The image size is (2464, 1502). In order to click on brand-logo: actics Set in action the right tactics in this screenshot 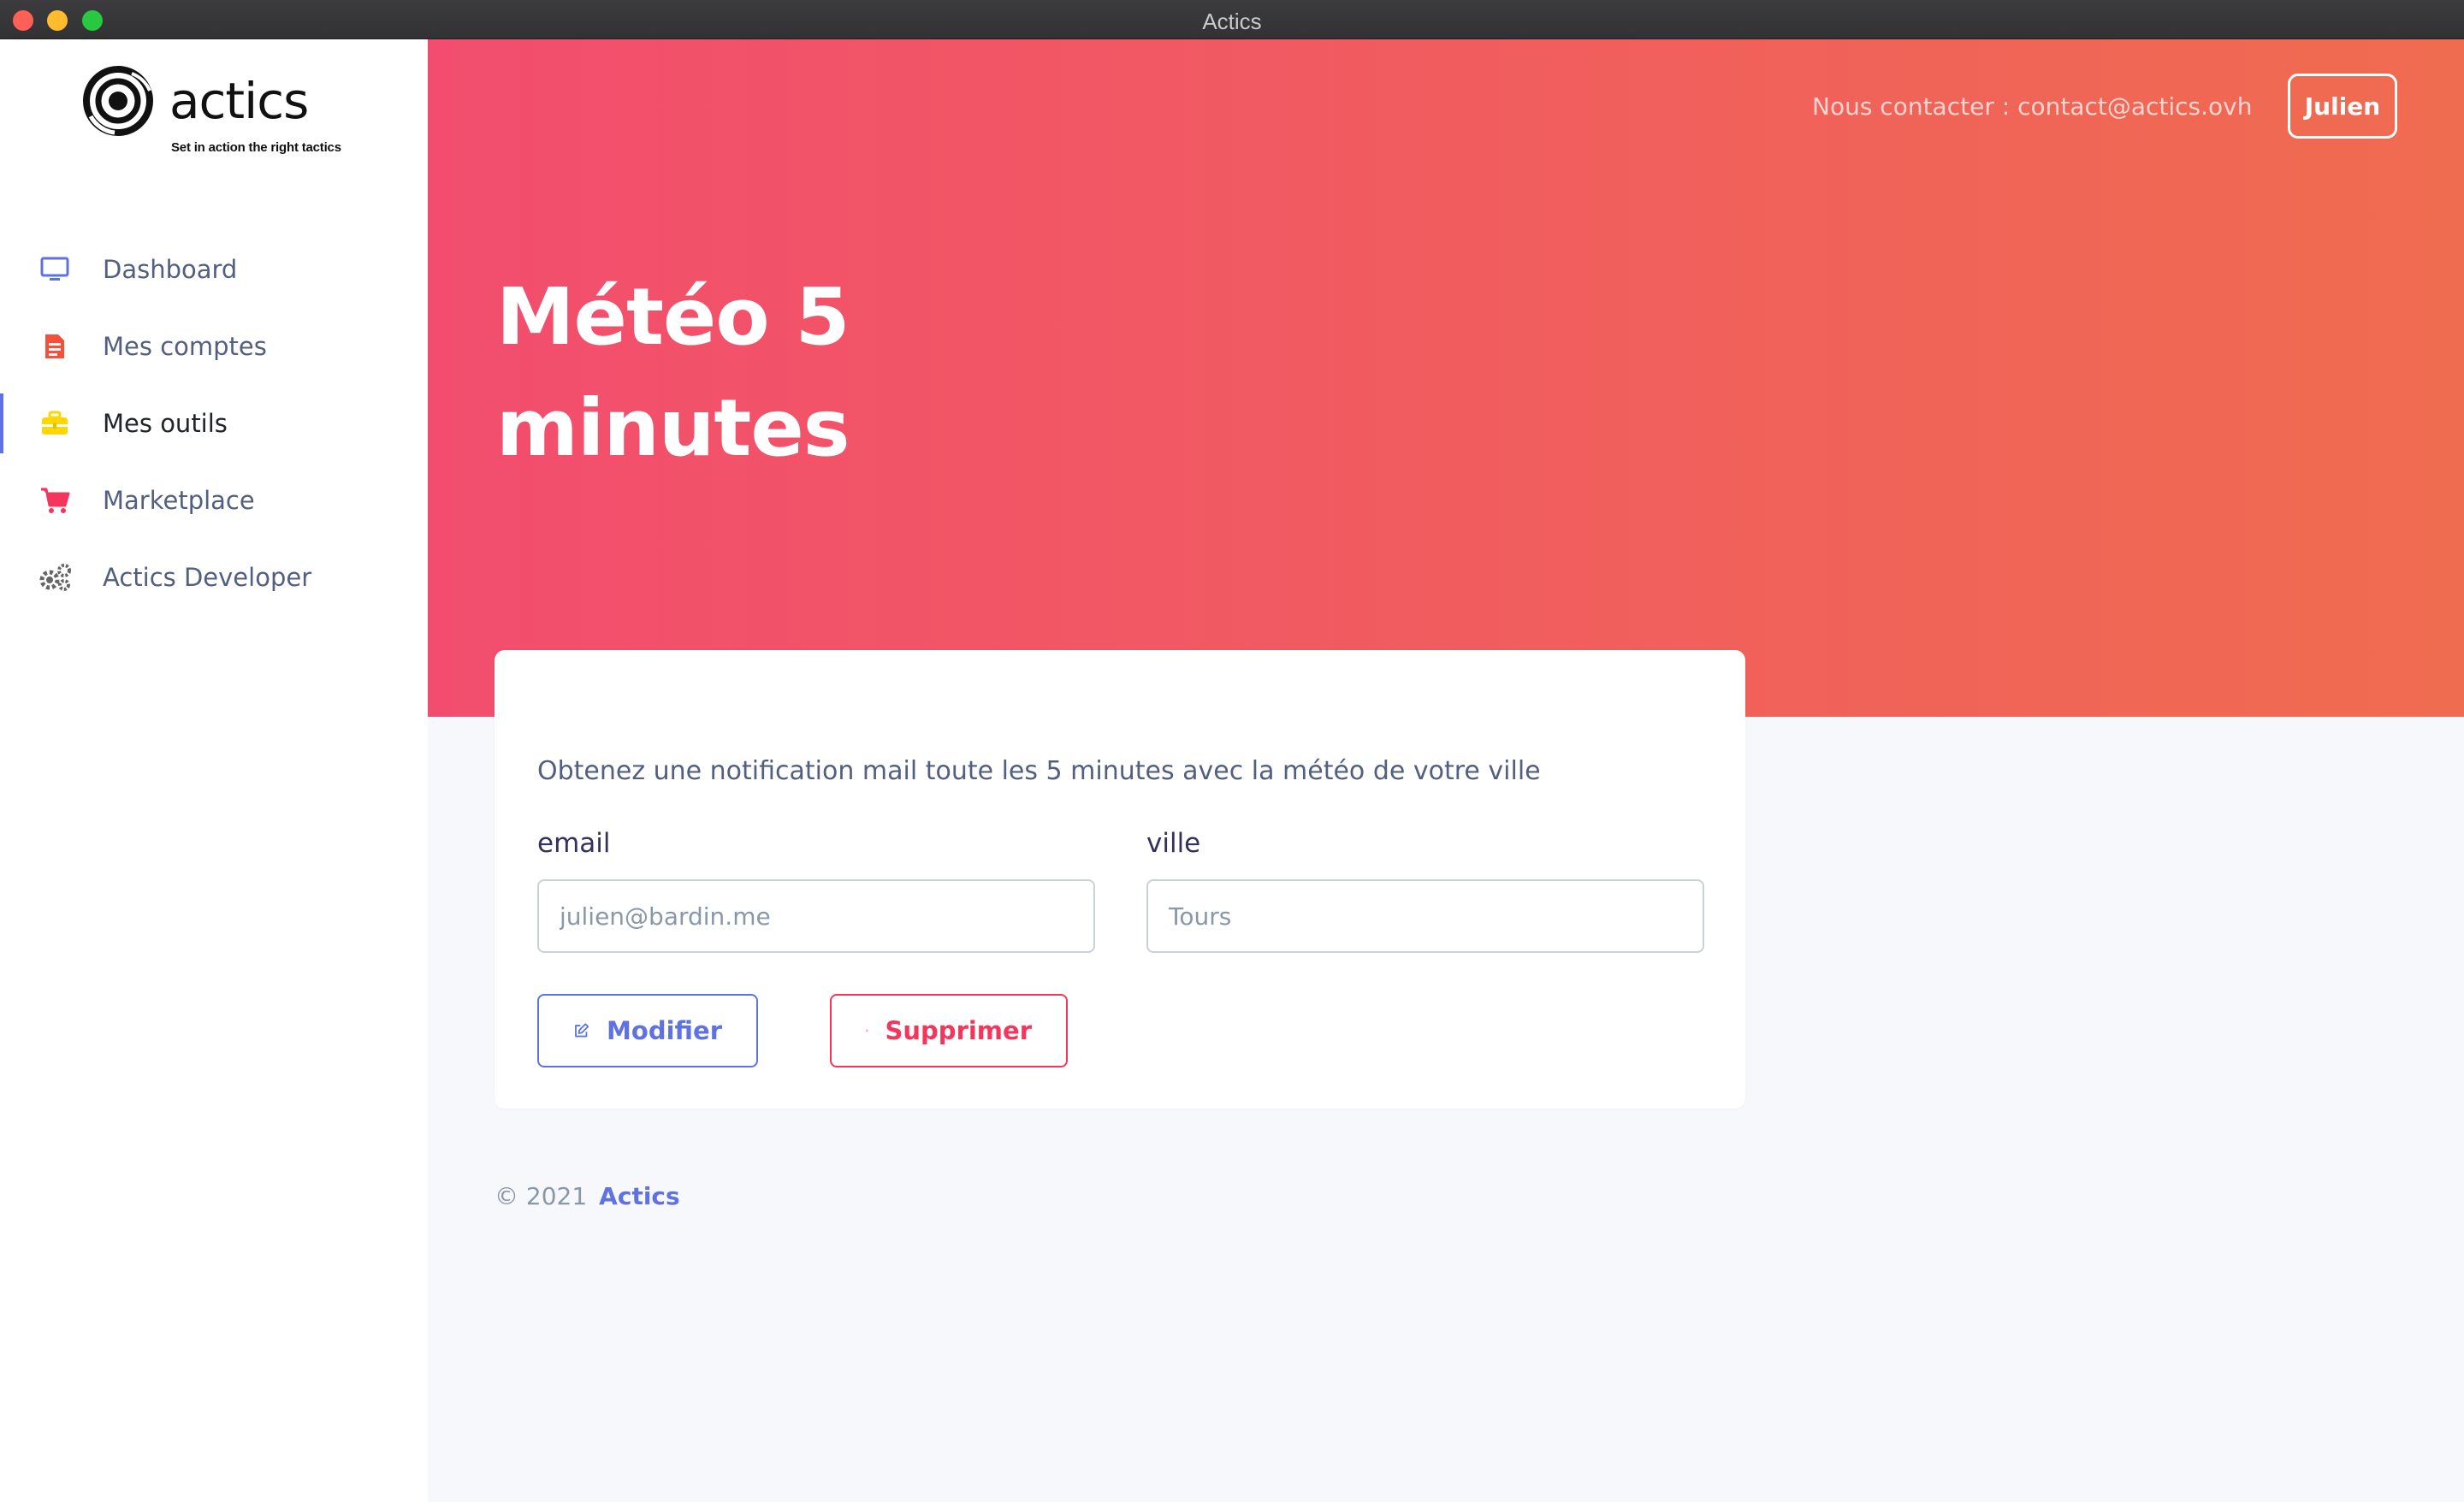, I will do `click(223, 110)`.